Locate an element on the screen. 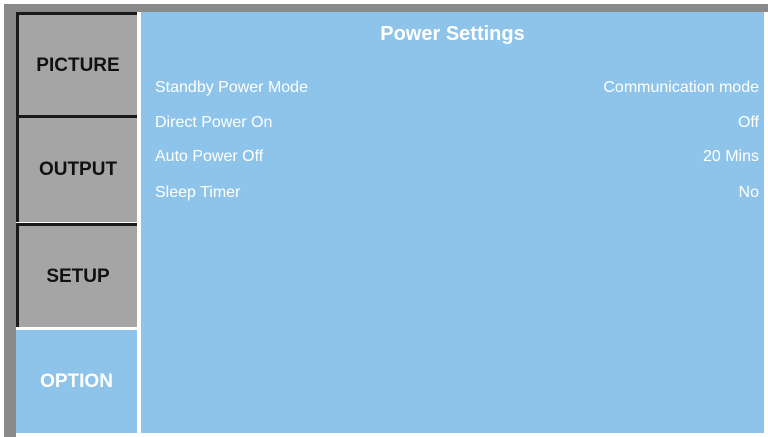 This screenshot has width=768, height=437. tab-picture-label: PICTURE is located at coordinates (78, 65).